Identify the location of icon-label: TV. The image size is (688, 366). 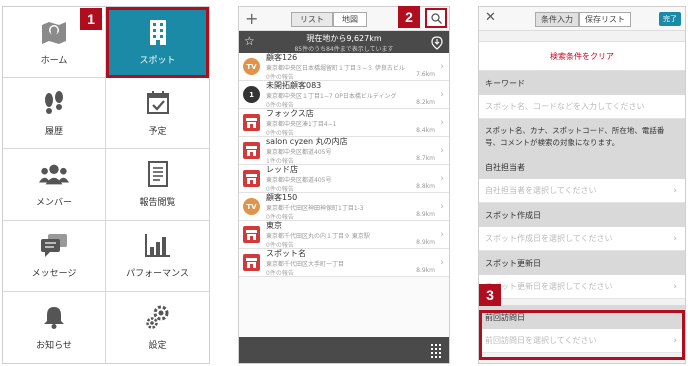
(251, 66).